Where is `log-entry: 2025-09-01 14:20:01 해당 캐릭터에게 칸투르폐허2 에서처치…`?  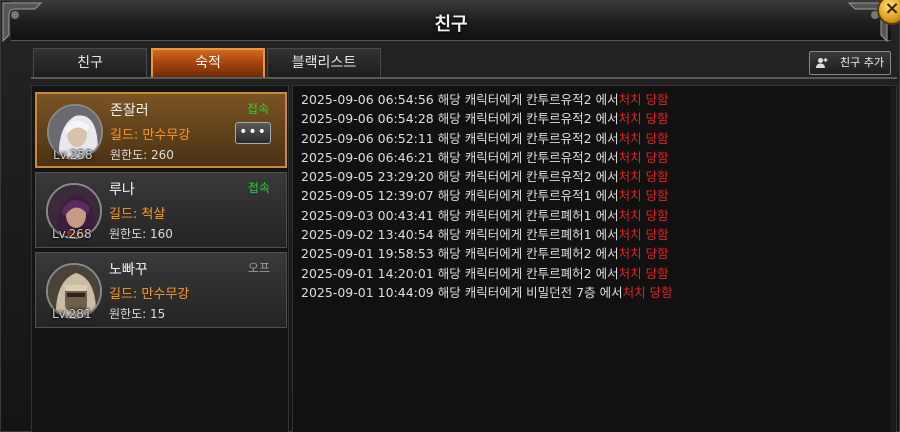
log-entry: 2025-09-01 14:20:01 해당 캐릭터에게 칸투르폐허2 에서처치… is located at coordinates (487, 272).